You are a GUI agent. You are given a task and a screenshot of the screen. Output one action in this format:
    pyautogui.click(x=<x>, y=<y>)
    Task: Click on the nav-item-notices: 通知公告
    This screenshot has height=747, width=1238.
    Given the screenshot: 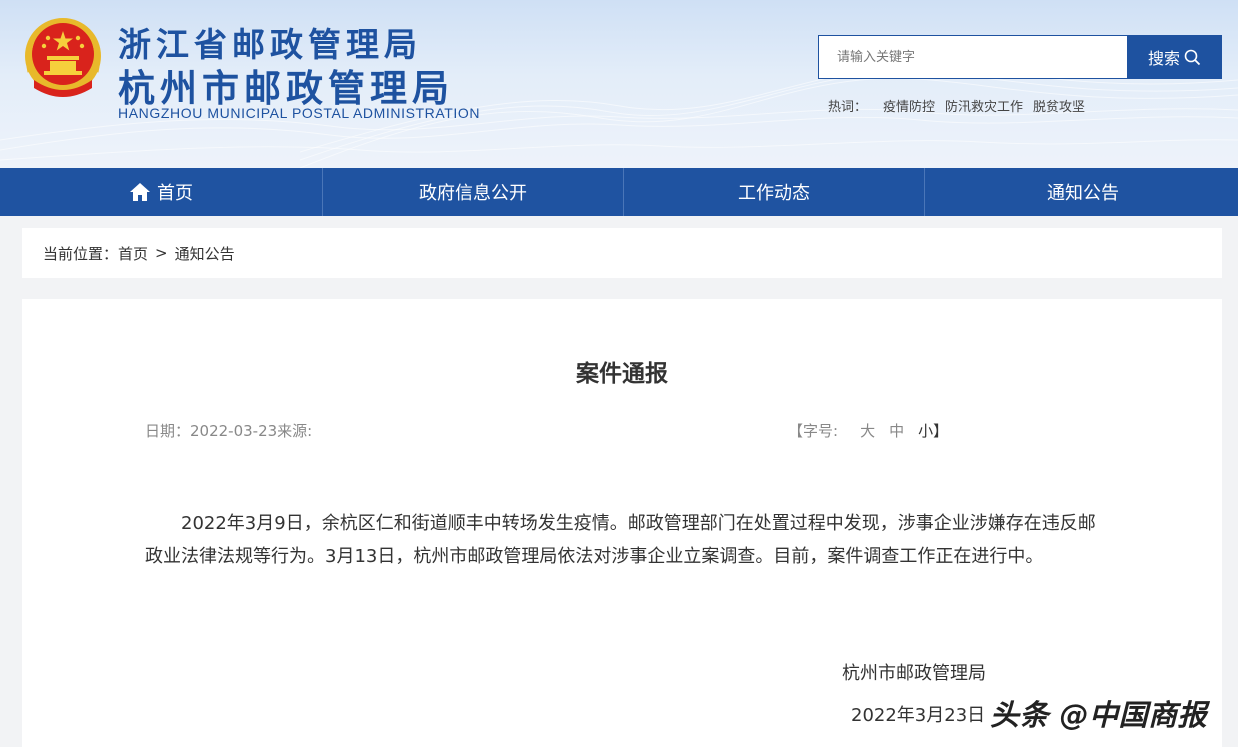 What is the action you would take?
    pyautogui.click(x=1081, y=192)
    